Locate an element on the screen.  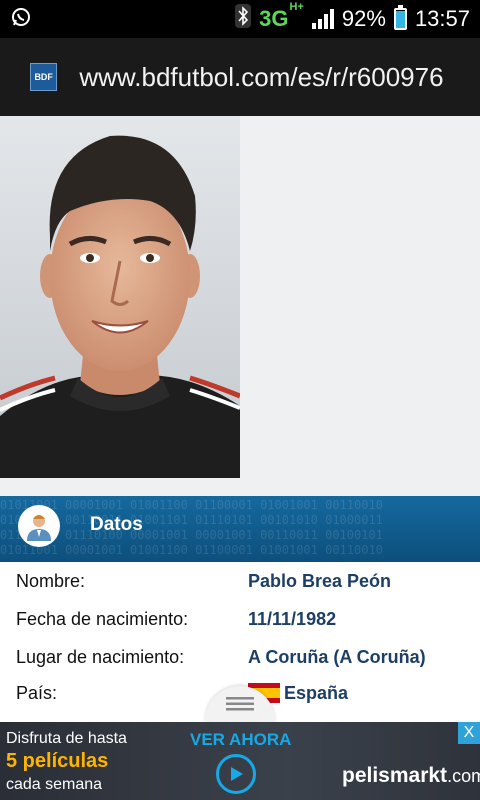
ad-brand-logo: pelismarkt.com is located at coordinates (411, 776).